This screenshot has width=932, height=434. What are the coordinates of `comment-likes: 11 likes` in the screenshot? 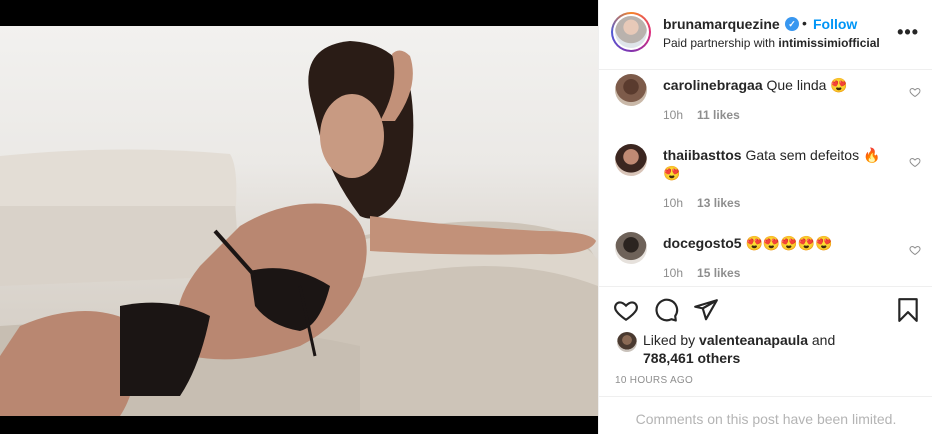 It's located at (718, 115).